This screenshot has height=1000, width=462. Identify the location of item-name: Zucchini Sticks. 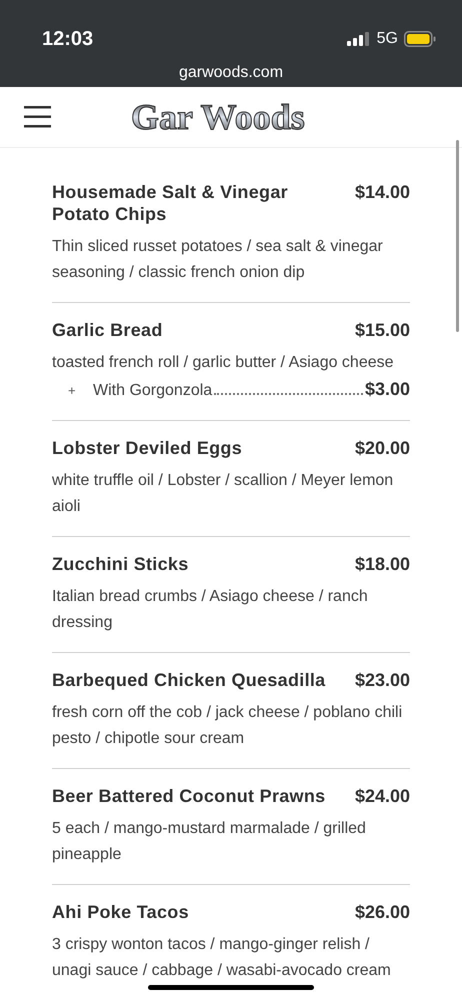
(120, 564).